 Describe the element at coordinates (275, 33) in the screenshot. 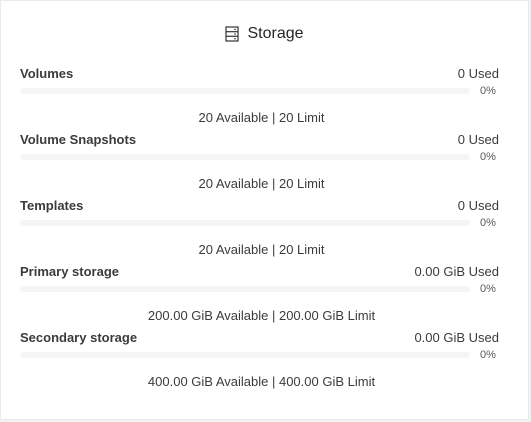

I see `card-title: Storage` at that location.